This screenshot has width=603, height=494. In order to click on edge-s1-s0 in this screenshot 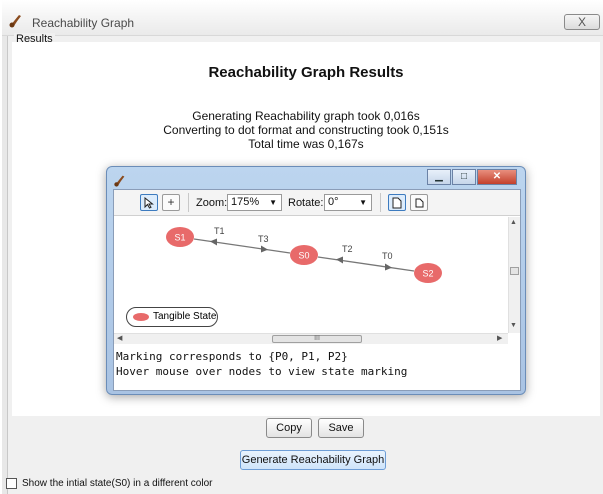, I will do `click(242, 246)`.